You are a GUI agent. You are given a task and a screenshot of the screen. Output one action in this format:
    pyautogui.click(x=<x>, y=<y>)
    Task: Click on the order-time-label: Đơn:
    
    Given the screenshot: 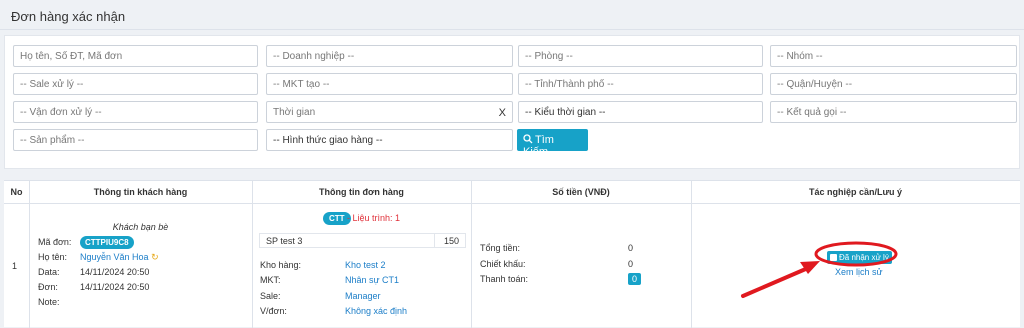 What is the action you would take?
    pyautogui.click(x=48, y=287)
    